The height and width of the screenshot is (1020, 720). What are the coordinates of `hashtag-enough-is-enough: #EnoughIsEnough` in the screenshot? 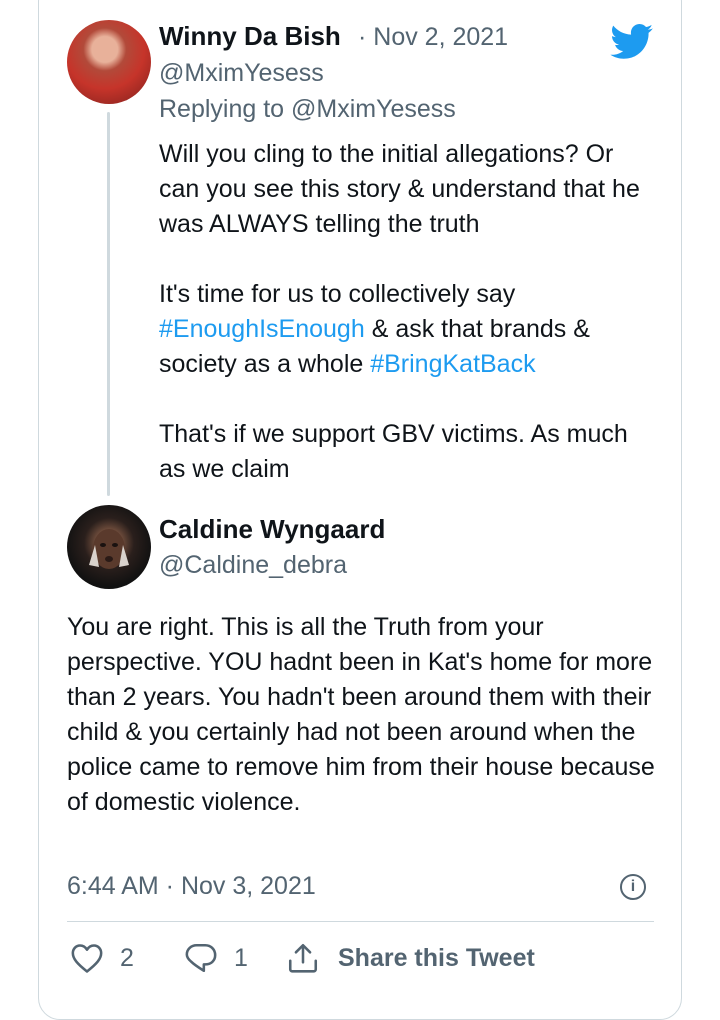 It's located at (262, 329).